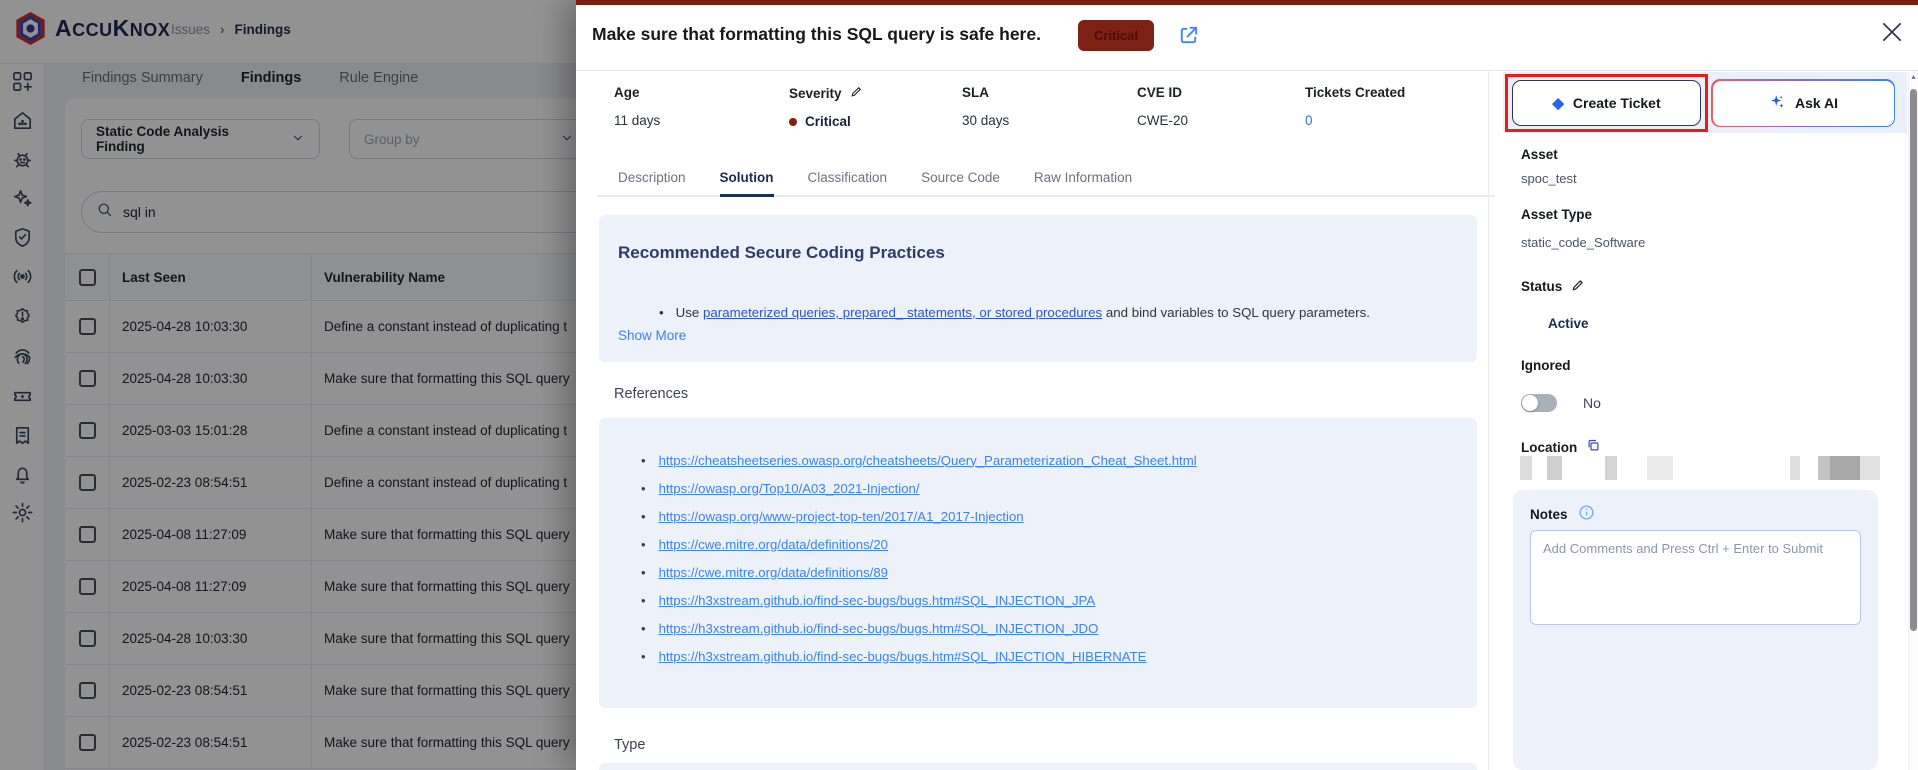  I want to click on ignored-value: No, so click(1592, 403).